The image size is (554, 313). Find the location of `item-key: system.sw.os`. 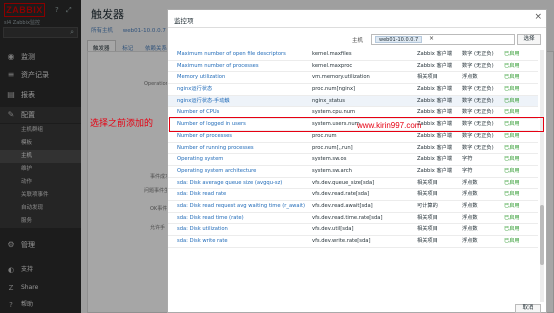

item-key: system.sw.os is located at coordinates (329, 159).